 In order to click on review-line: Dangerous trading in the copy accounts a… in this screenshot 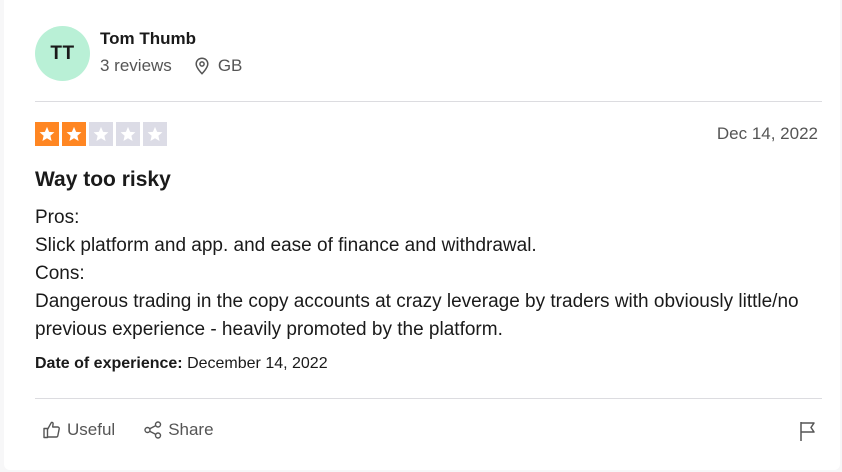, I will do `click(419, 315)`.